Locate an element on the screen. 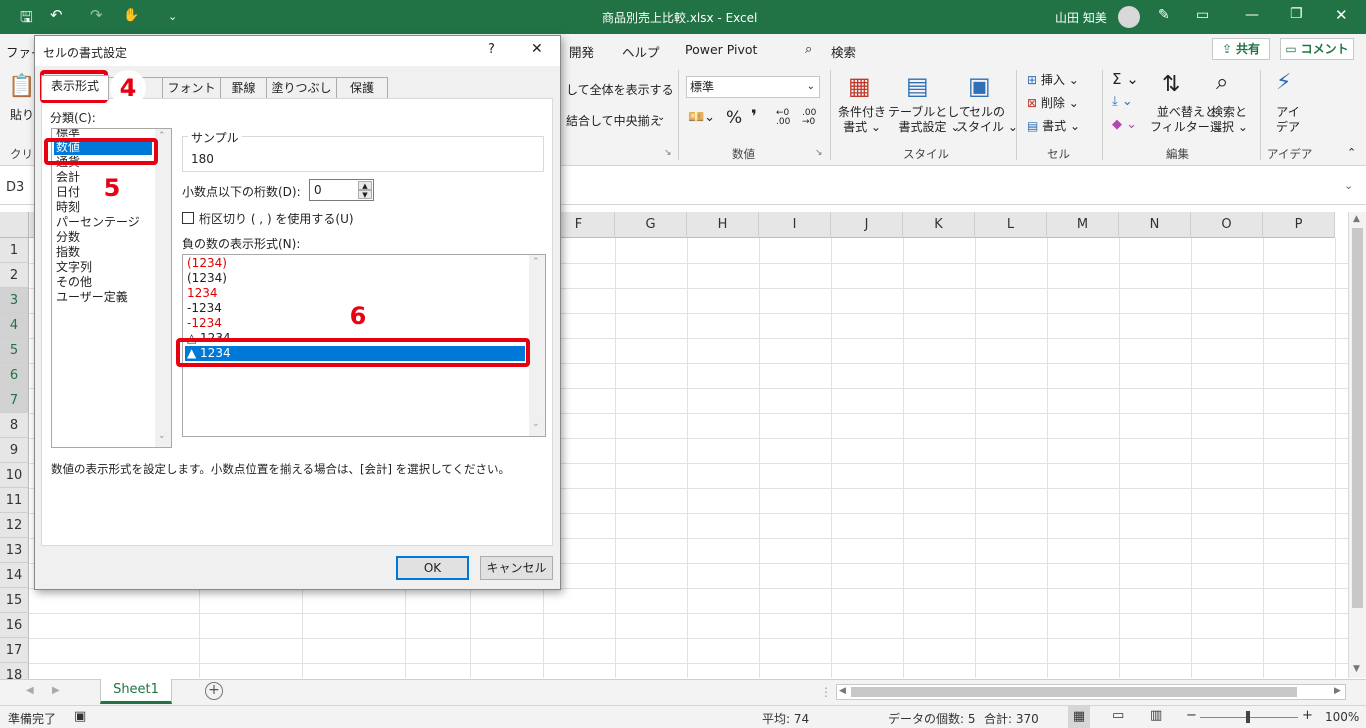 Image resolution: width=1366 pixels, height=728 pixels. ribbon-display-icon: ▭ is located at coordinates (1202, 15).